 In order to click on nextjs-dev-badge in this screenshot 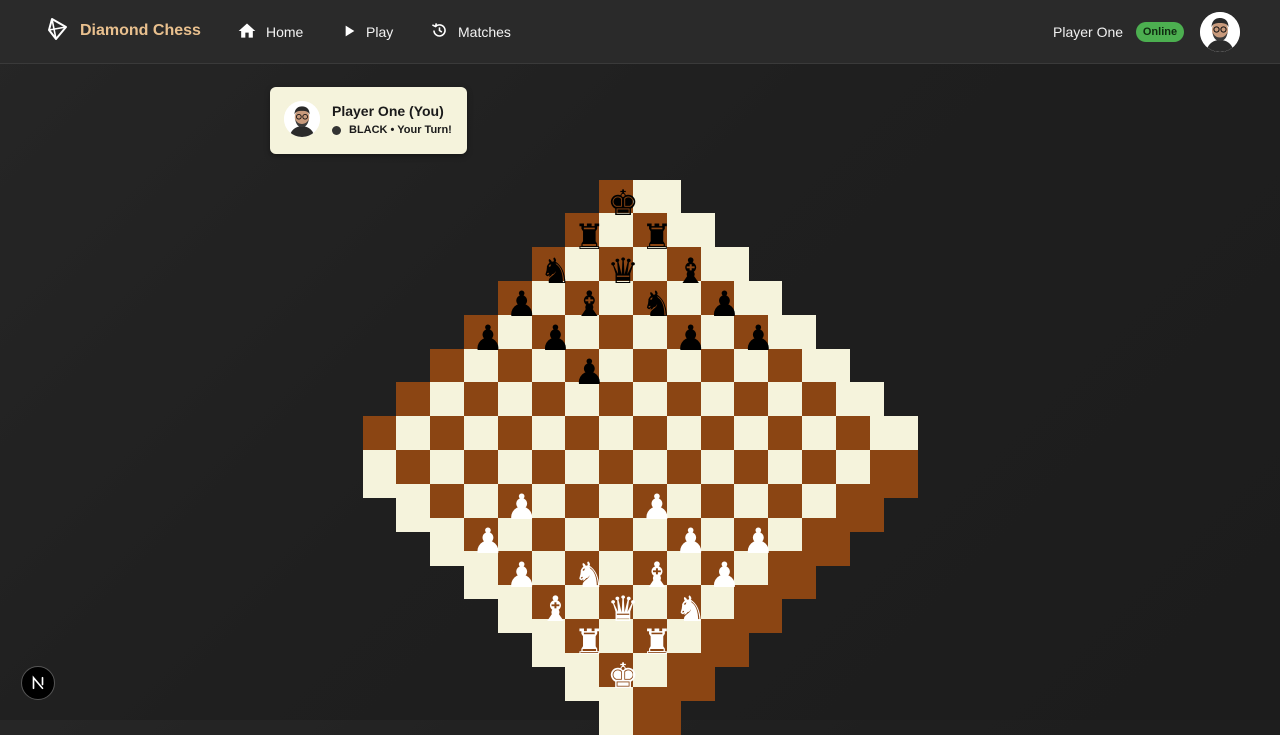, I will do `click(38, 683)`.